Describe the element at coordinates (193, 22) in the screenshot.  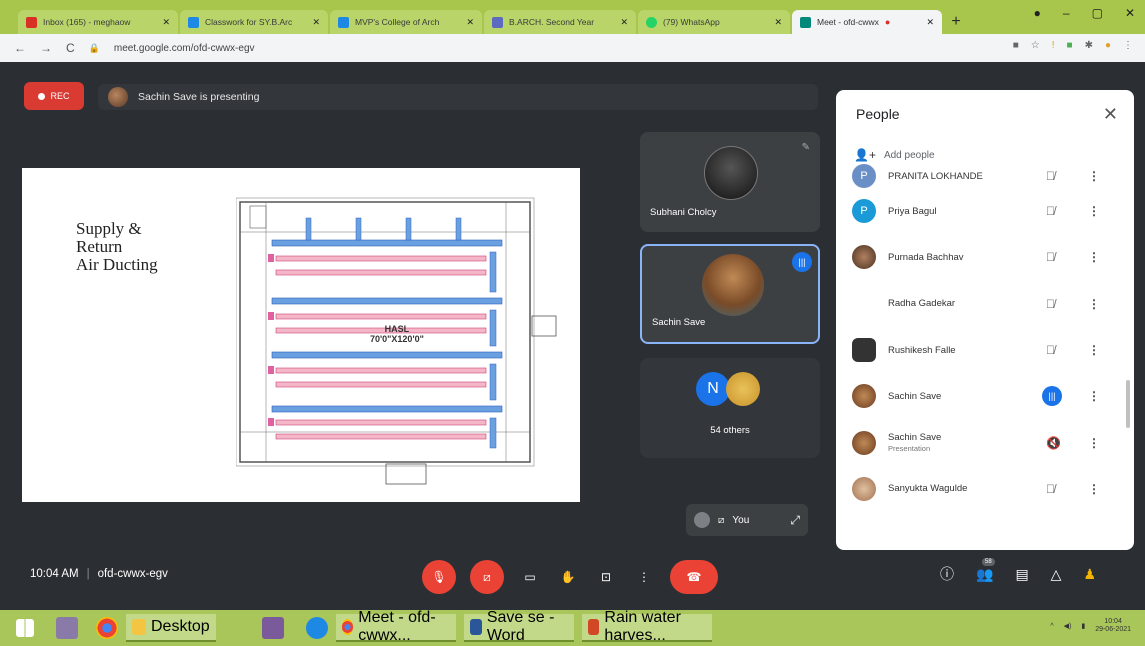
I see `classroom-icon` at that location.